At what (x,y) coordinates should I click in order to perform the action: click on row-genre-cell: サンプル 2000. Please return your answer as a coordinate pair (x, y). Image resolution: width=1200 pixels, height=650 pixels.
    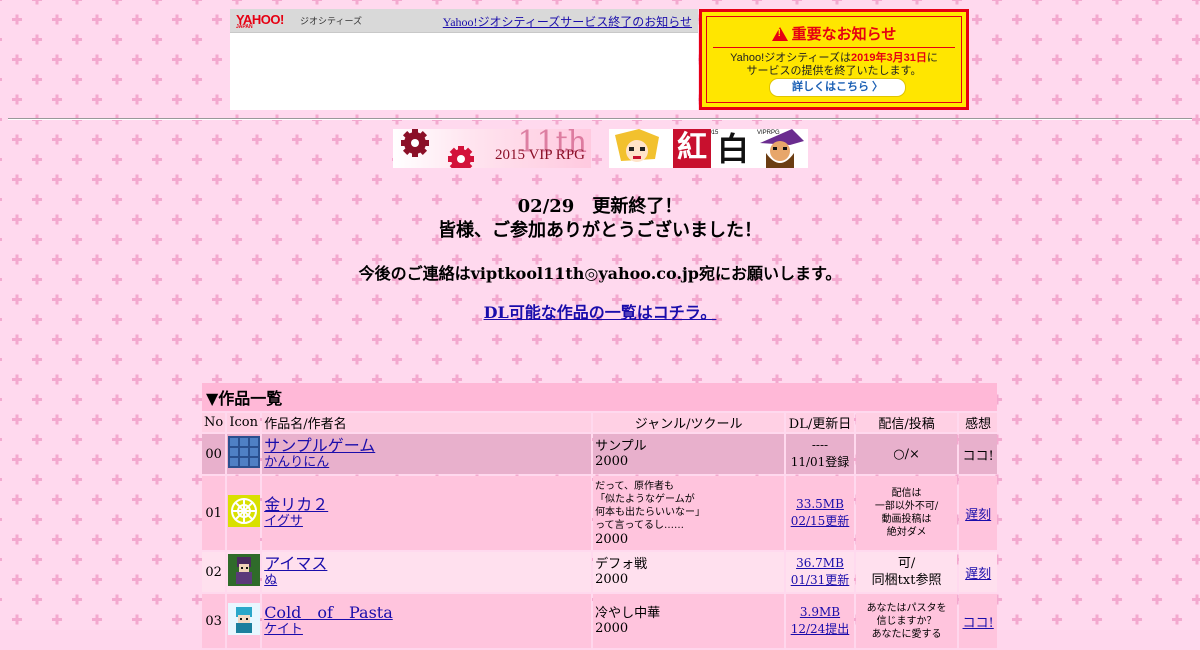
    Looking at the image, I should click on (689, 454).